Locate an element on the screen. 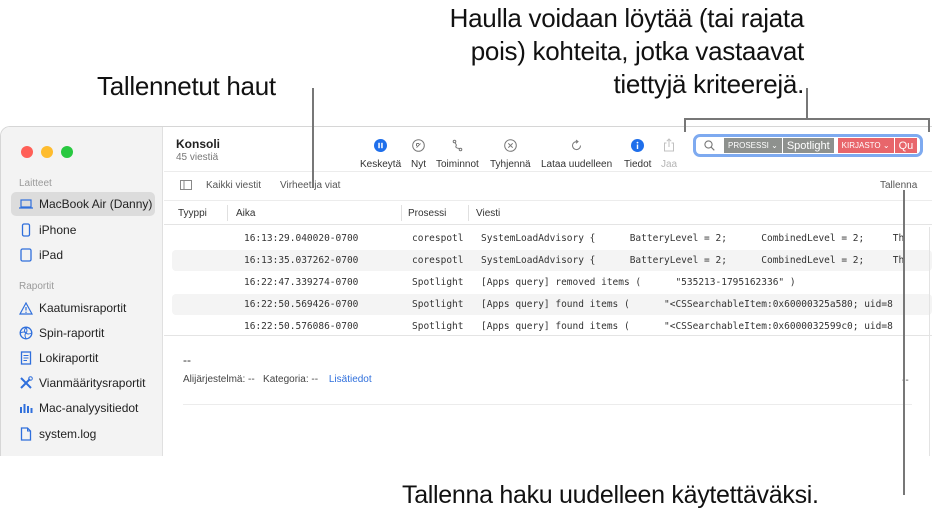 The image size is (934, 512). save-search-button: Tallenna is located at coordinates (898, 185).